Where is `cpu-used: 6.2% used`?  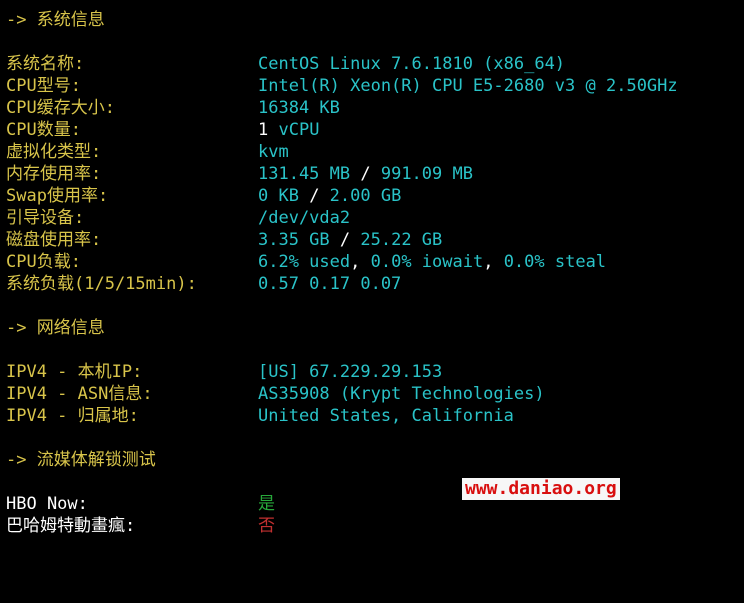
cpu-used: 6.2% used is located at coordinates (304, 262).